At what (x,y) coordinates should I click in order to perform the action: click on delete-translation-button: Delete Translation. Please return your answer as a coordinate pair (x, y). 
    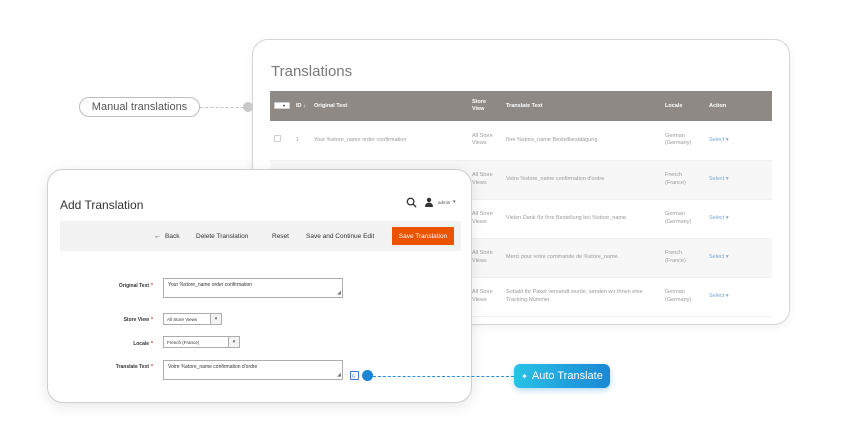
    Looking at the image, I should click on (222, 236).